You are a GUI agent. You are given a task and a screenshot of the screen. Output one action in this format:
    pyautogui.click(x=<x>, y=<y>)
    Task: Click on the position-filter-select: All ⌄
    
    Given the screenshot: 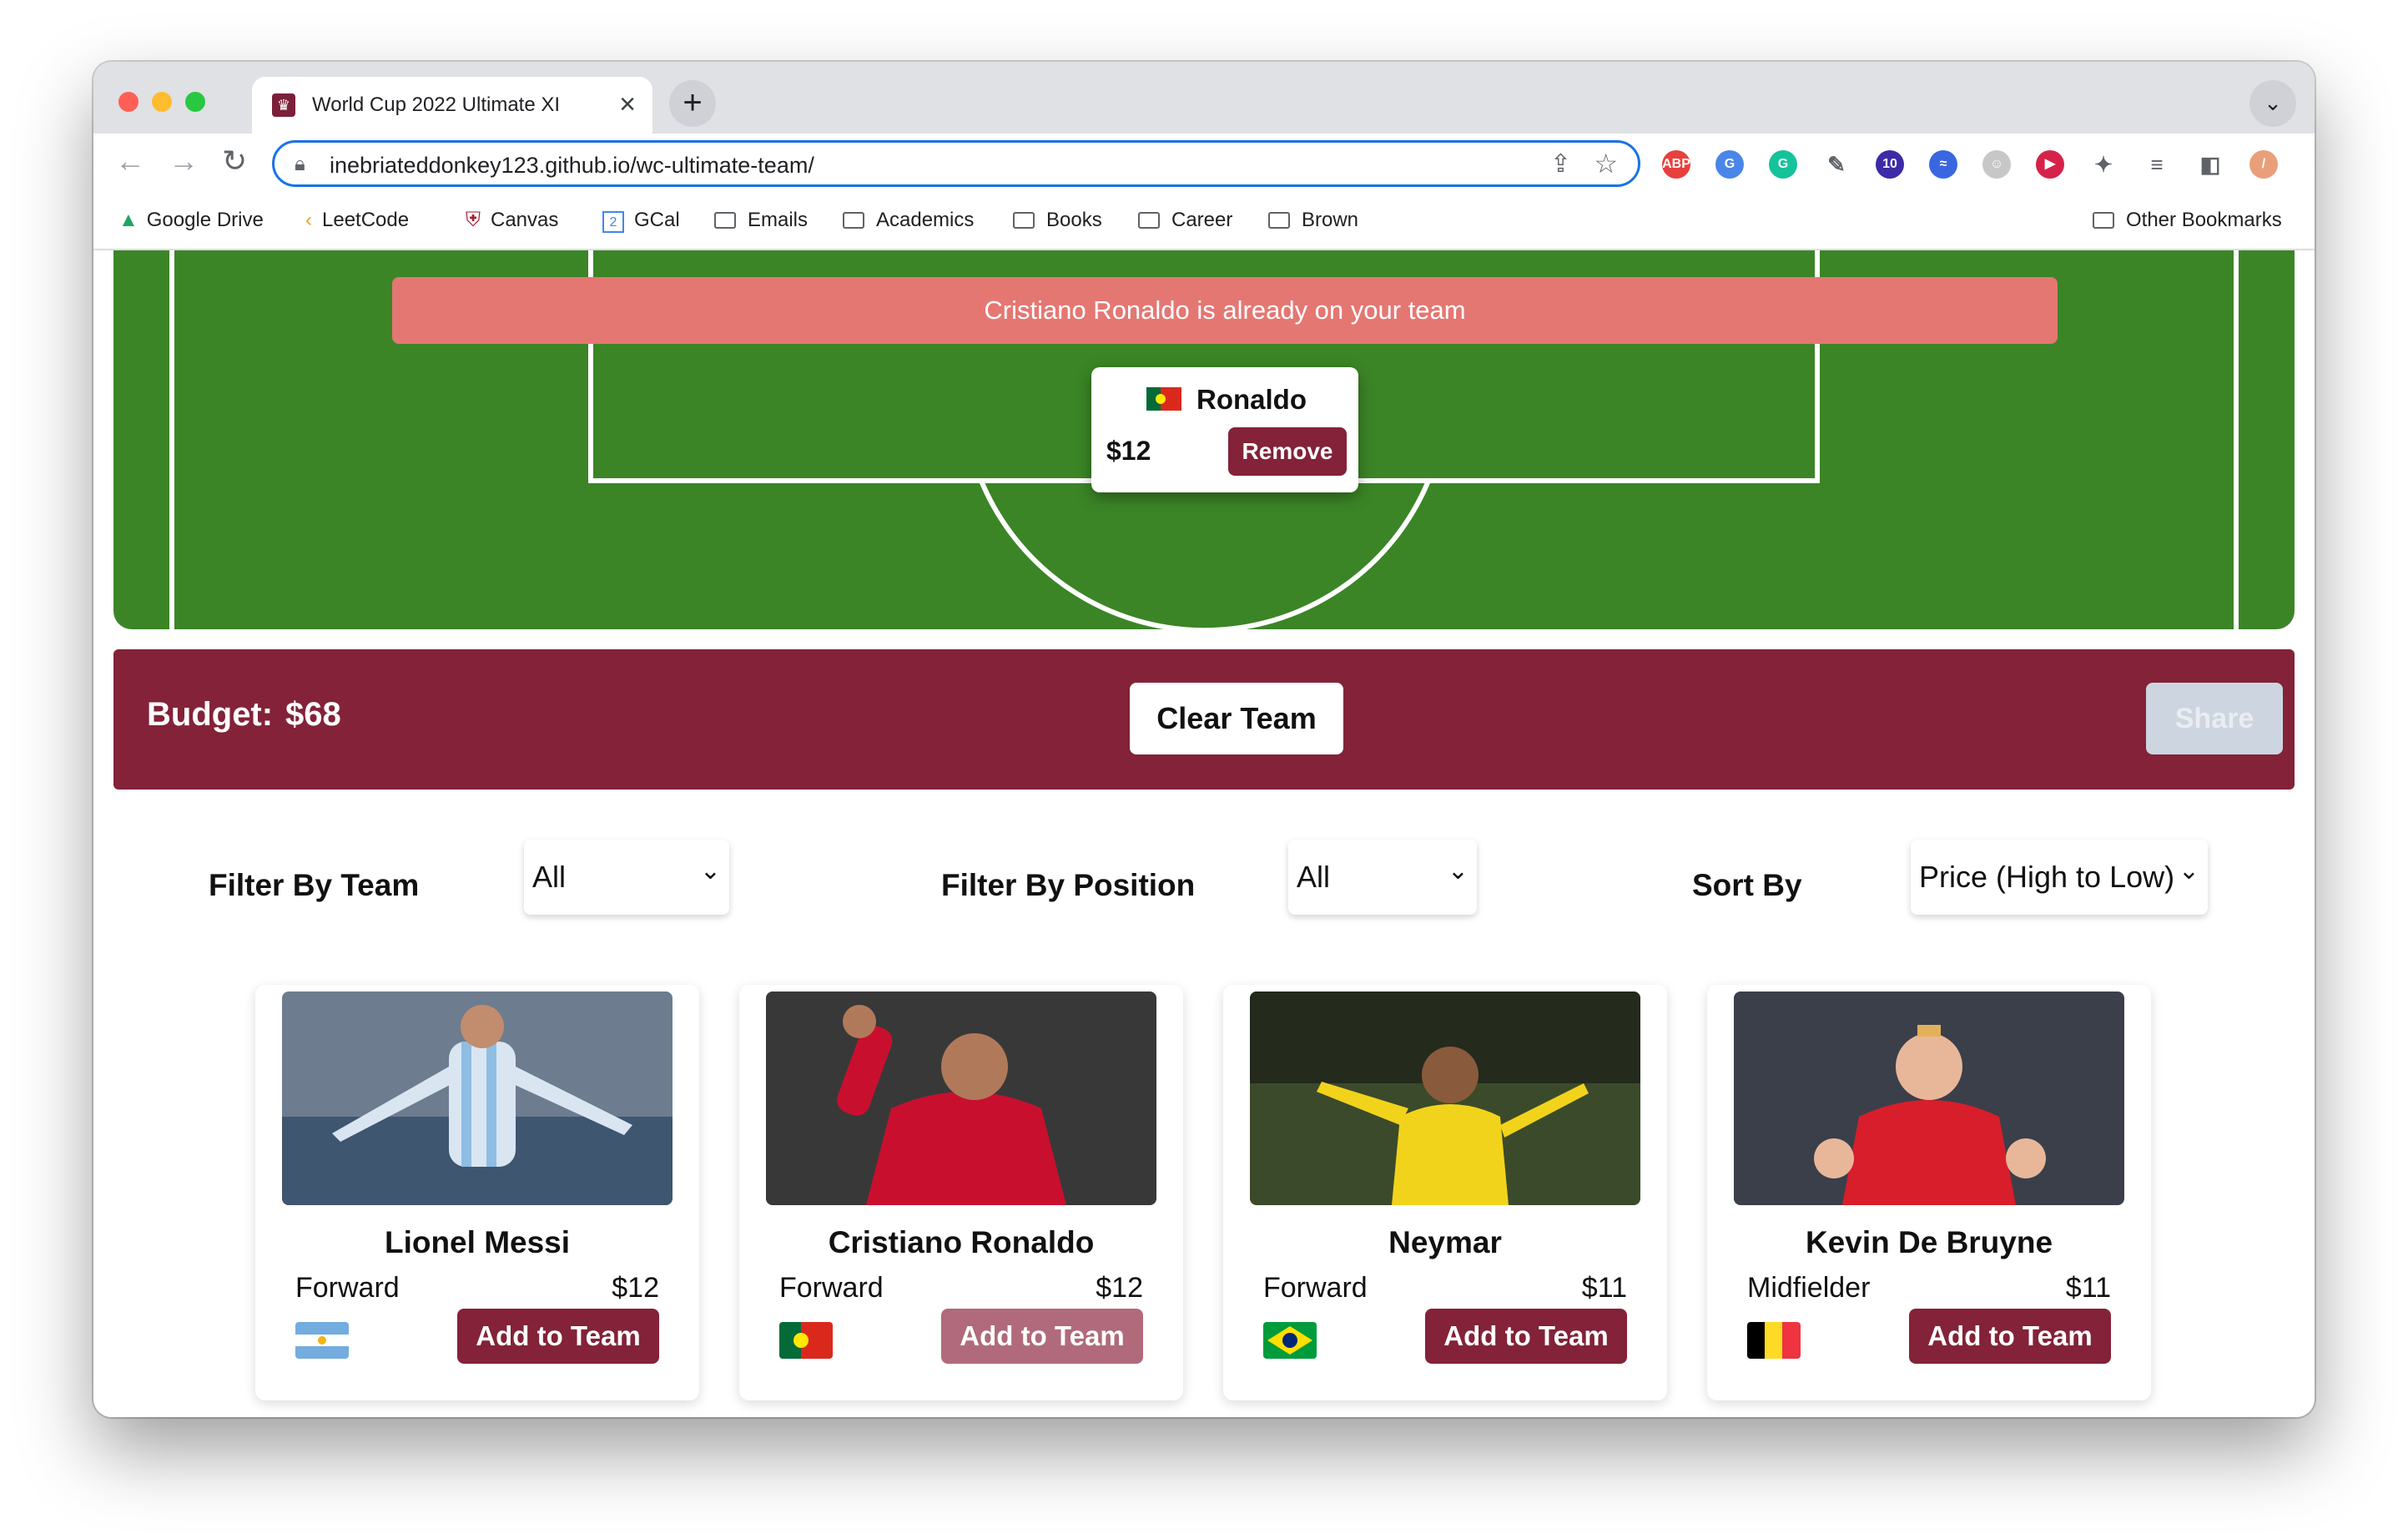 What is the action you would take?
    pyautogui.click(x=1382, y=878)
    